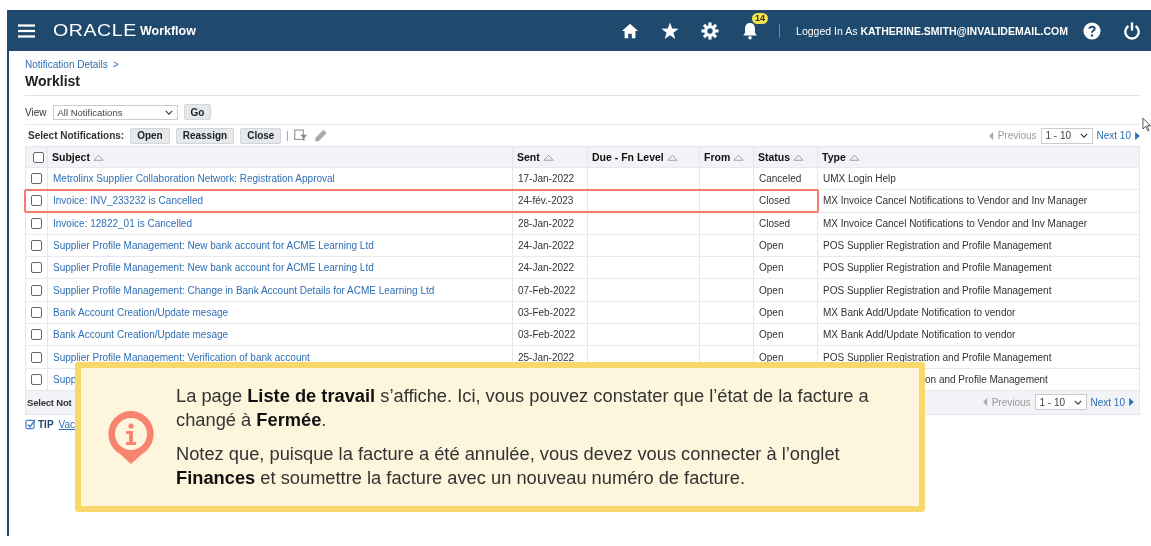 The image size is (1151, 546). What do you see at coordinates (780, 179) in the screenshot?
I see `table-cell: Canceled` at bounding box center [780, 179].